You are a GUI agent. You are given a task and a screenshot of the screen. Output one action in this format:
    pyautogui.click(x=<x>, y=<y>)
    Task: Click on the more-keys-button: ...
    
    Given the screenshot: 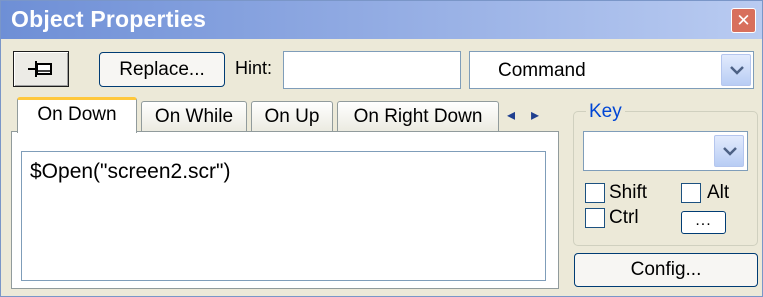 What is the action you would take?
    pyautogui.click(x=703, y=222)
    